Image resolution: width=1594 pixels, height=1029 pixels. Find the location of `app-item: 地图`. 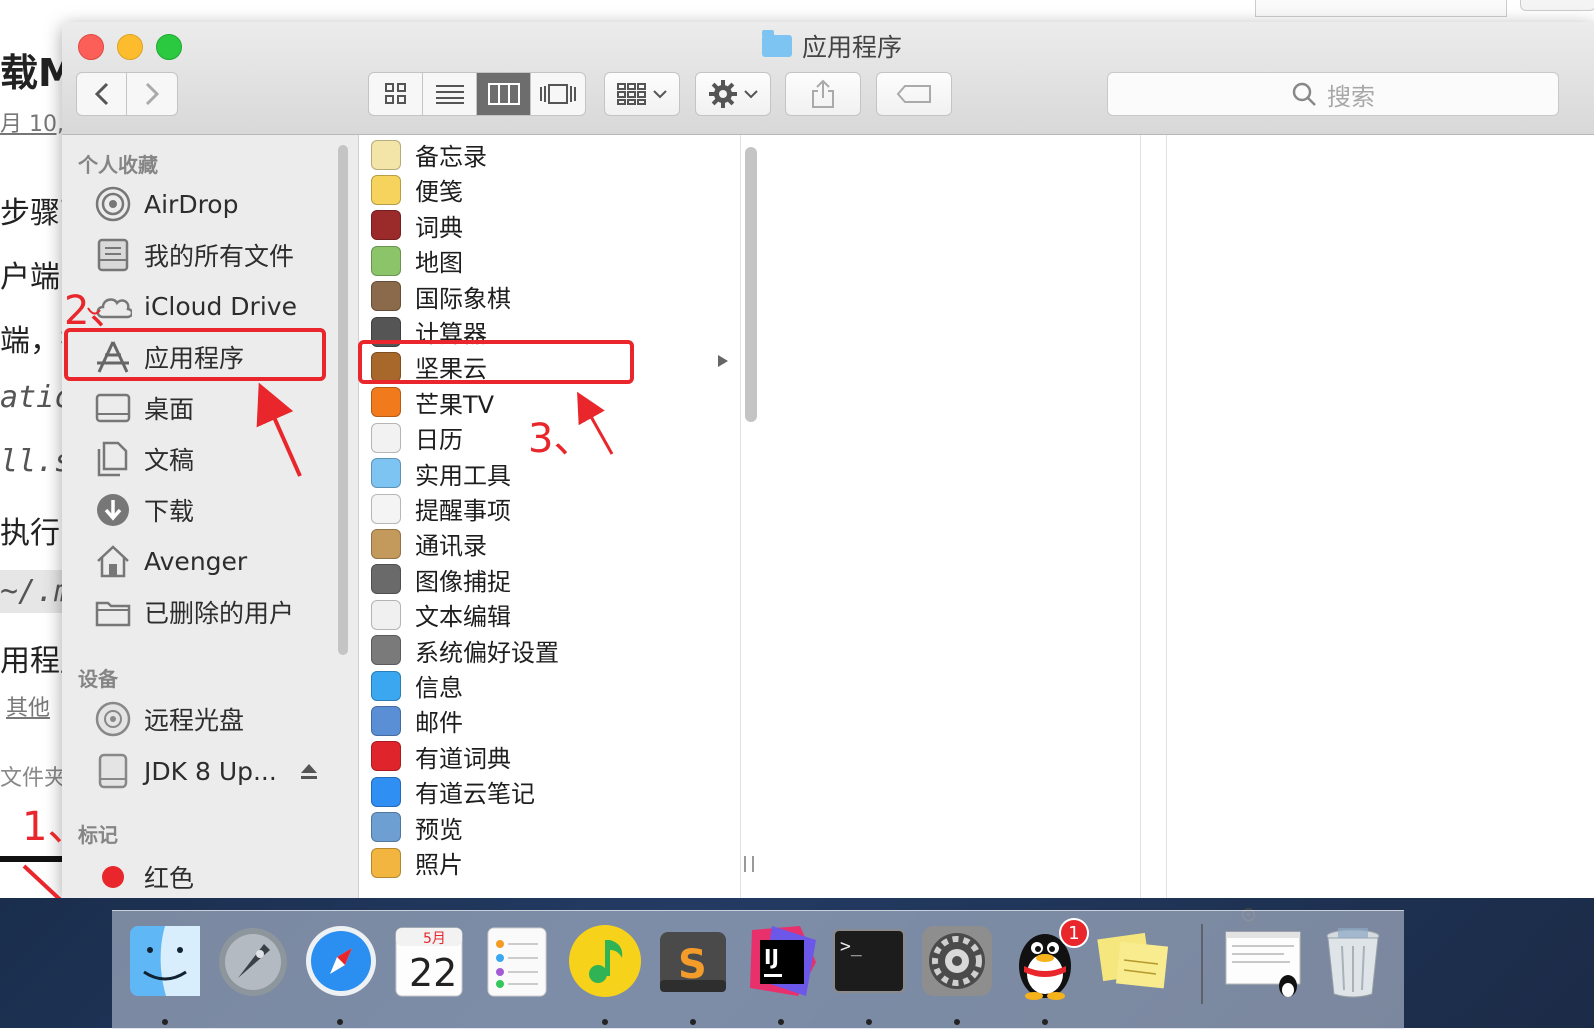

app-item: 地图 is located at coordinates (417, 260).